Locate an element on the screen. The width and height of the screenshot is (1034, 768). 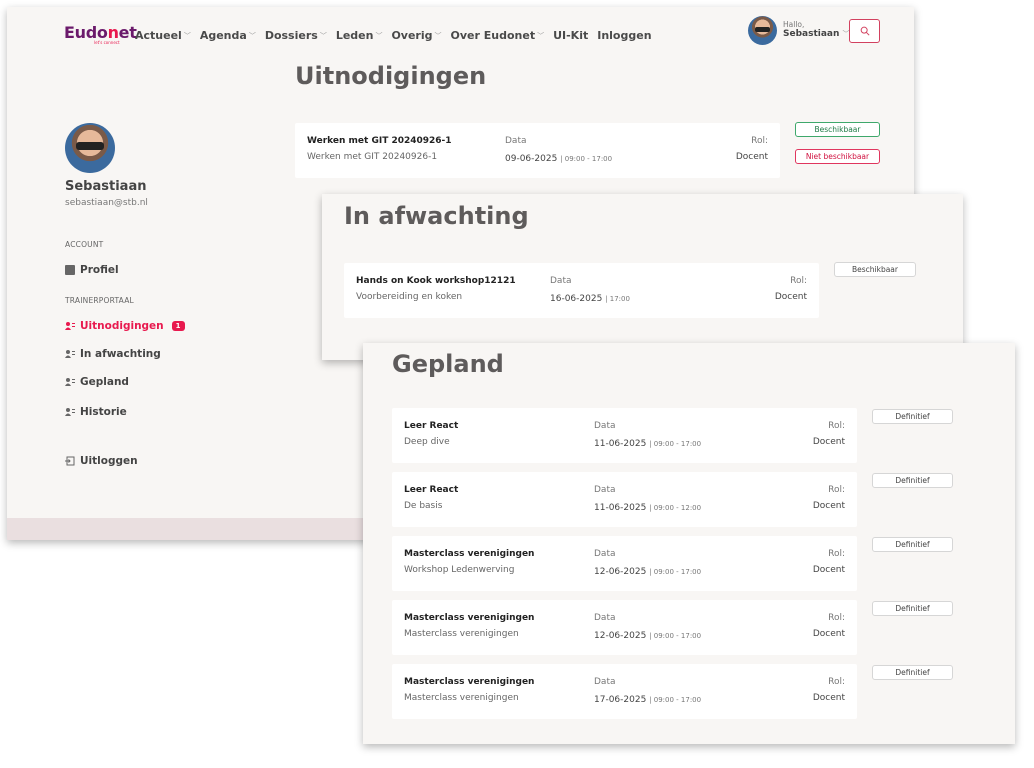
nav-label: Over Eudonet is located at coordinates (493, 35).